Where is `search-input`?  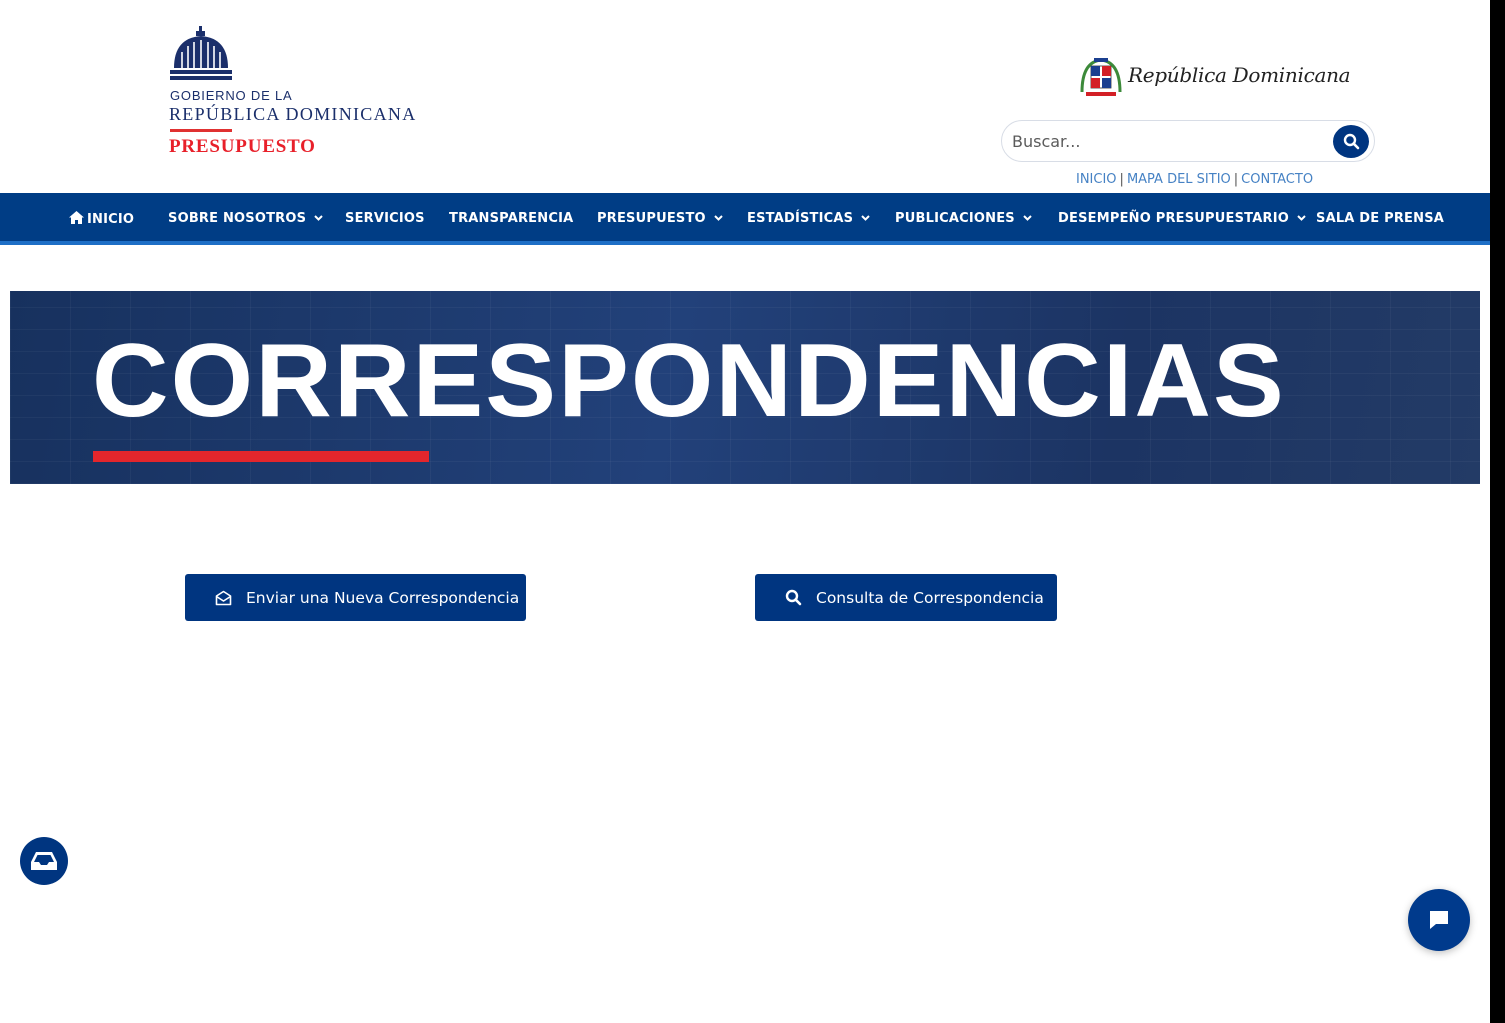 search-input is located at coordinates (1167, 141).